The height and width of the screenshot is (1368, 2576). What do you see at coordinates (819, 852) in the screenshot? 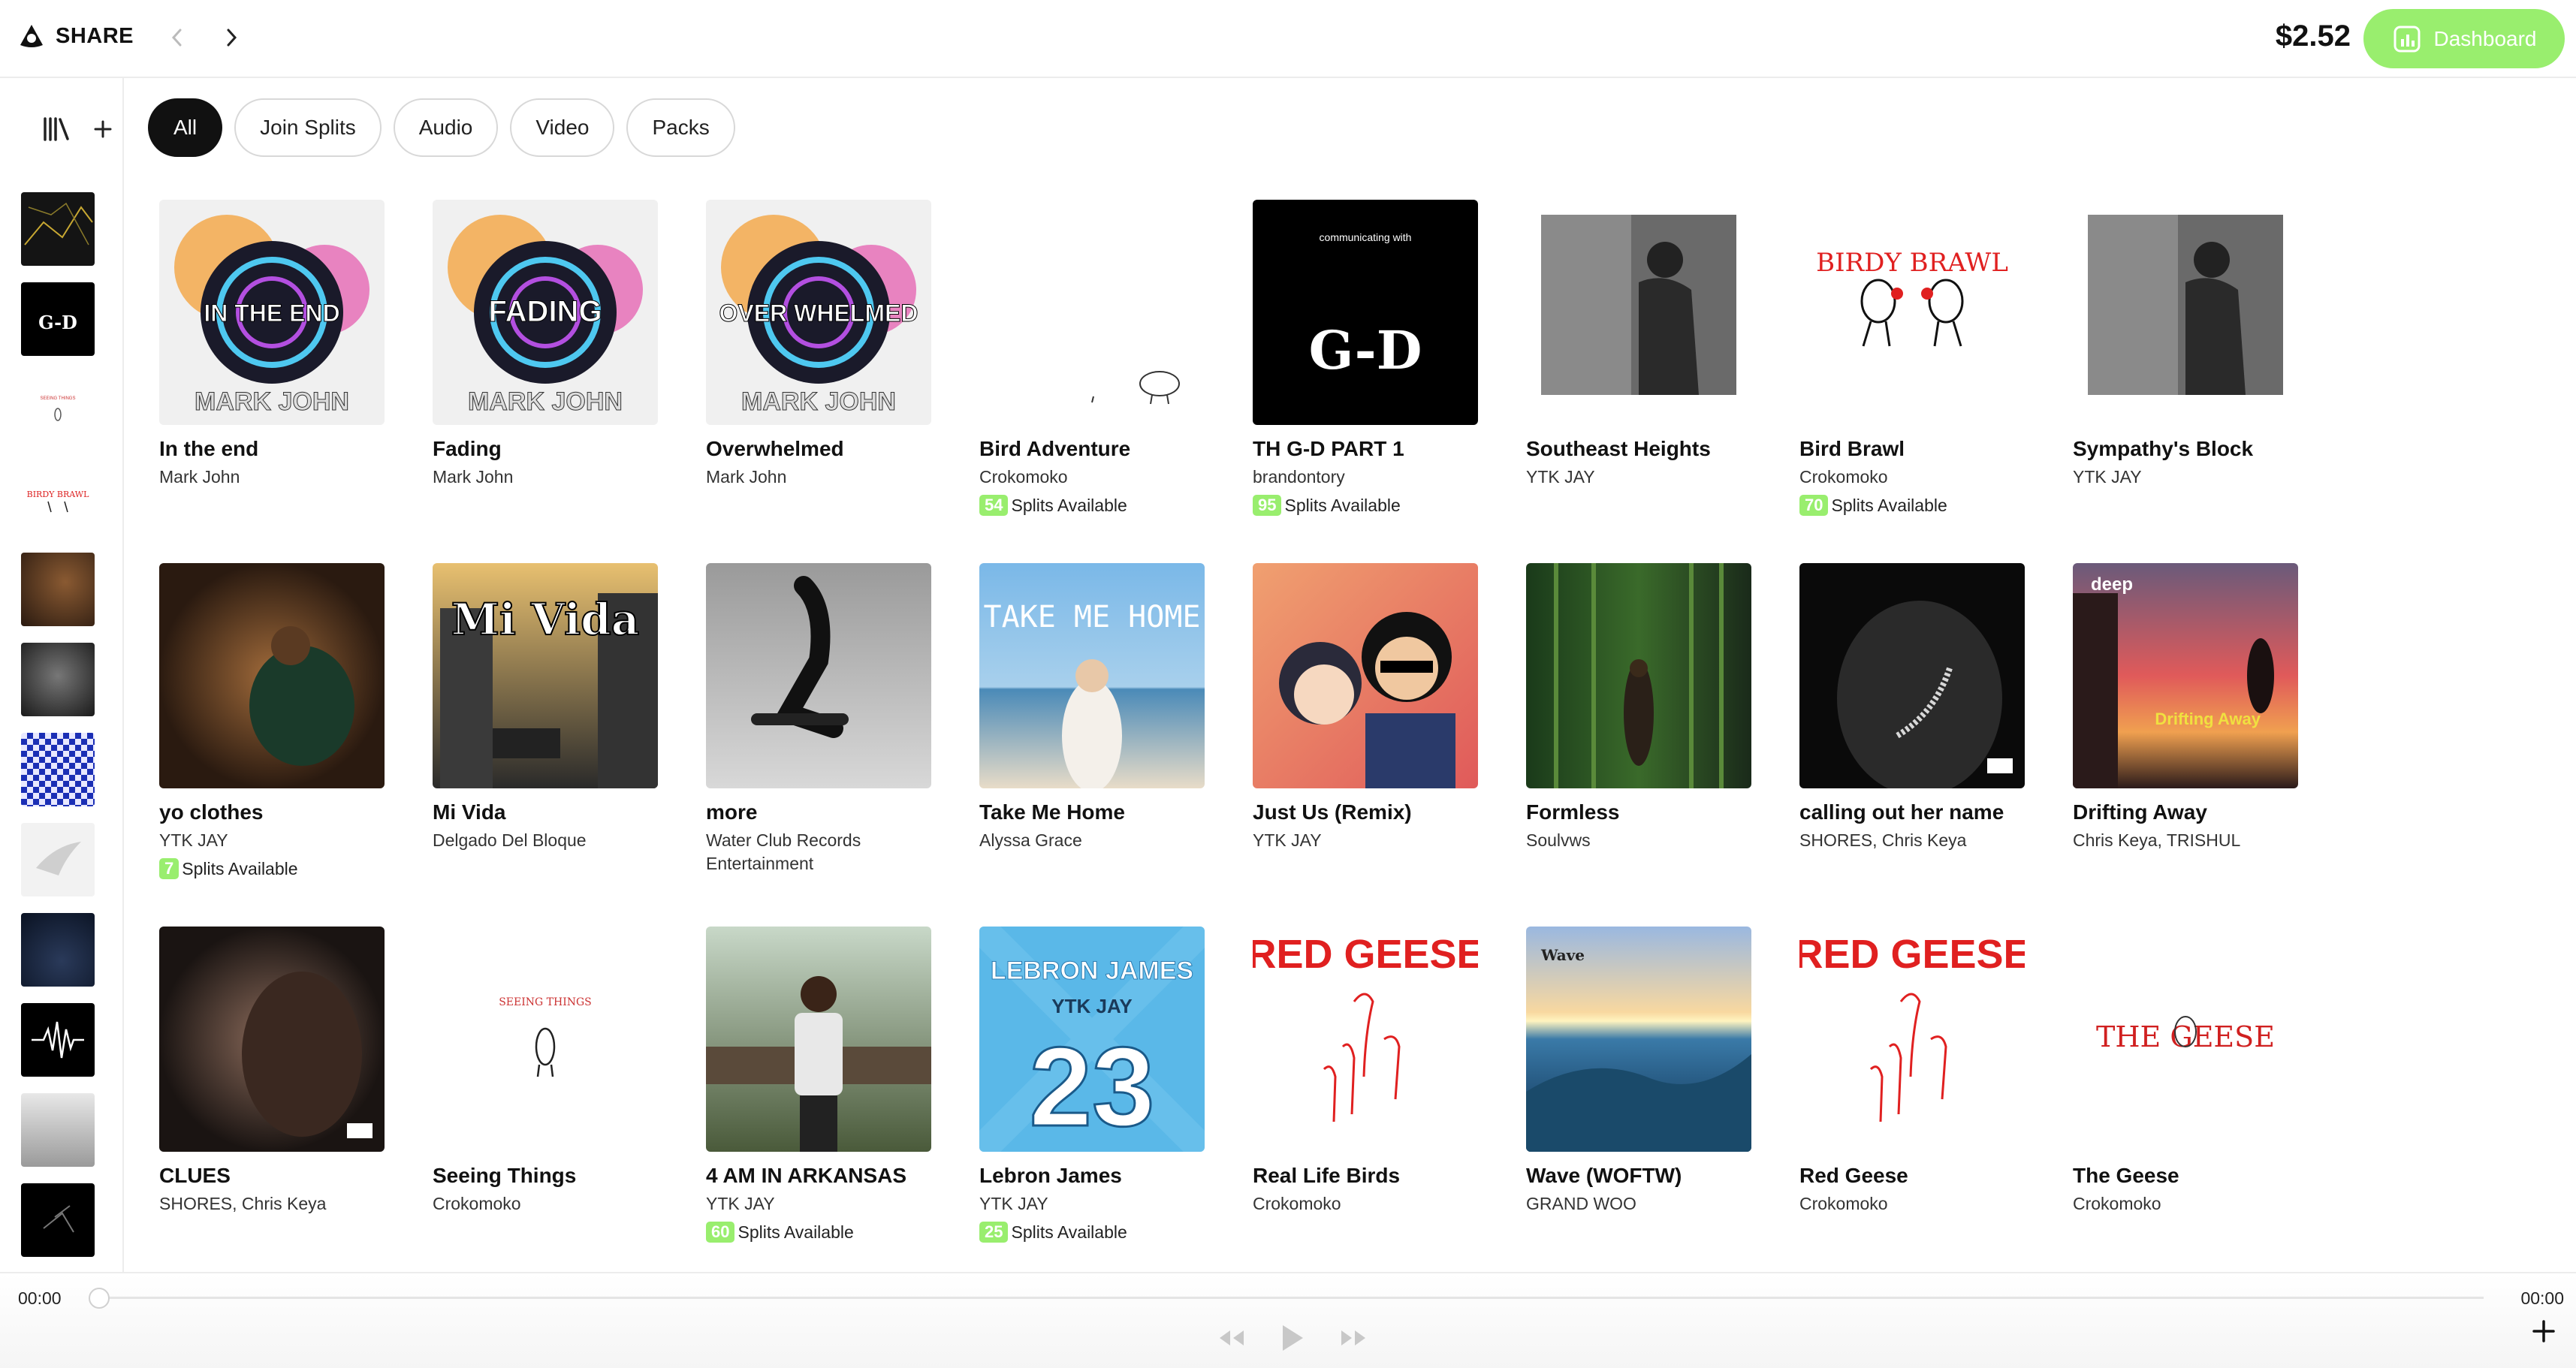
I see `album-artist: Water Club Records Entertainment` at bounding box center [819, 852].